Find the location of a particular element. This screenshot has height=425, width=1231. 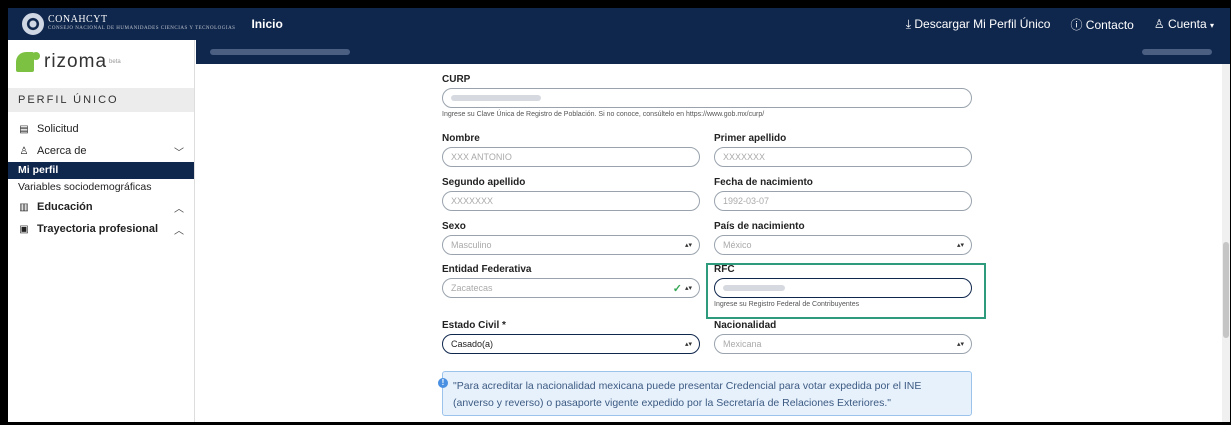

primer-apellido-value: XXXXXXX is located at coordinates (744, 157).